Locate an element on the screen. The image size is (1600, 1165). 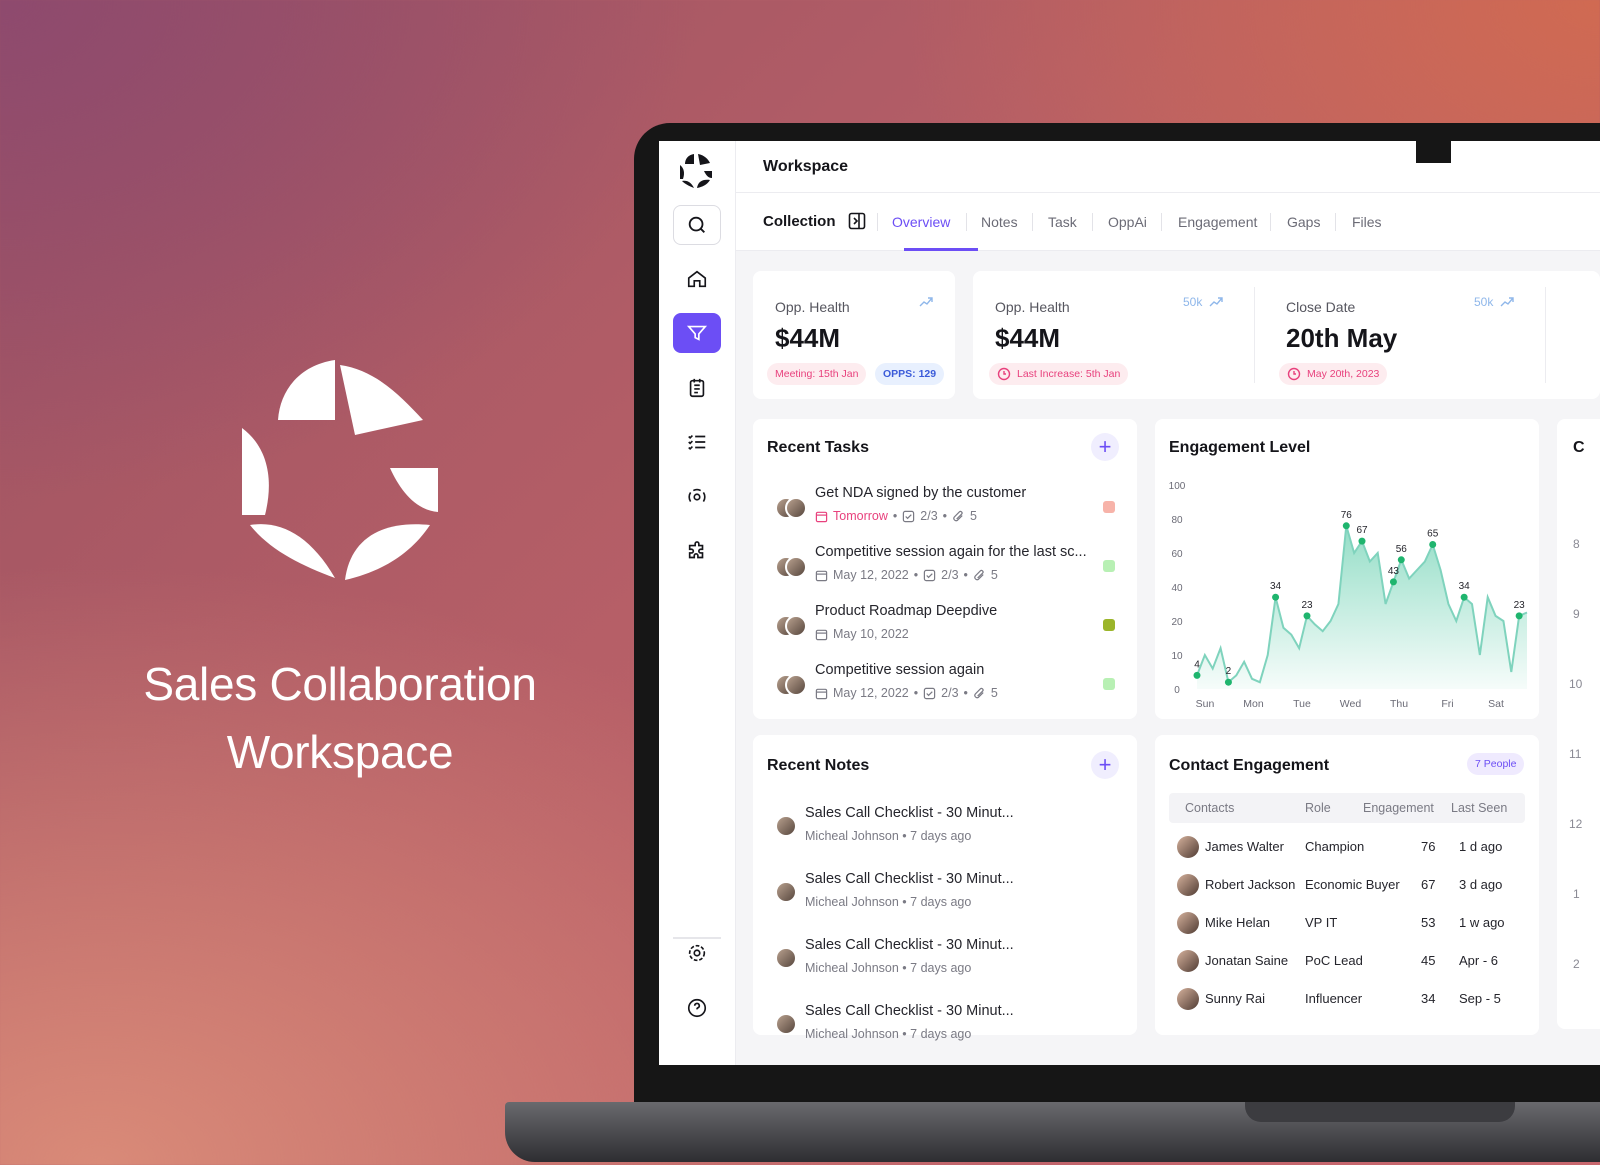
nav-engagement is located at coordinates (697, 497).